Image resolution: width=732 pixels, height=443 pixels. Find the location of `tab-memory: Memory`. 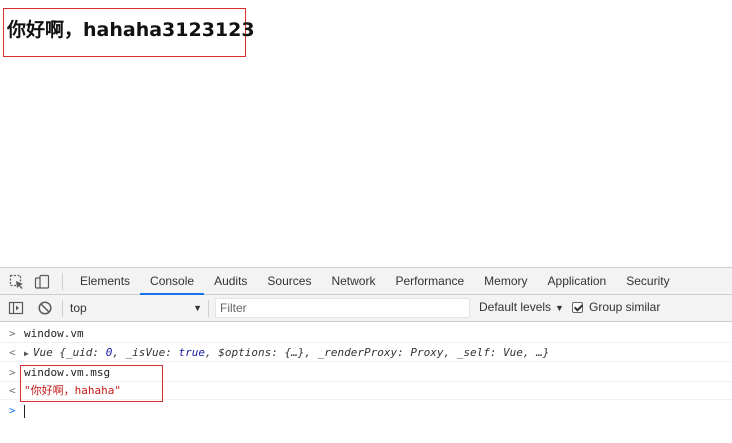

tab-memory: Memory is located at coordinates (505, 281).